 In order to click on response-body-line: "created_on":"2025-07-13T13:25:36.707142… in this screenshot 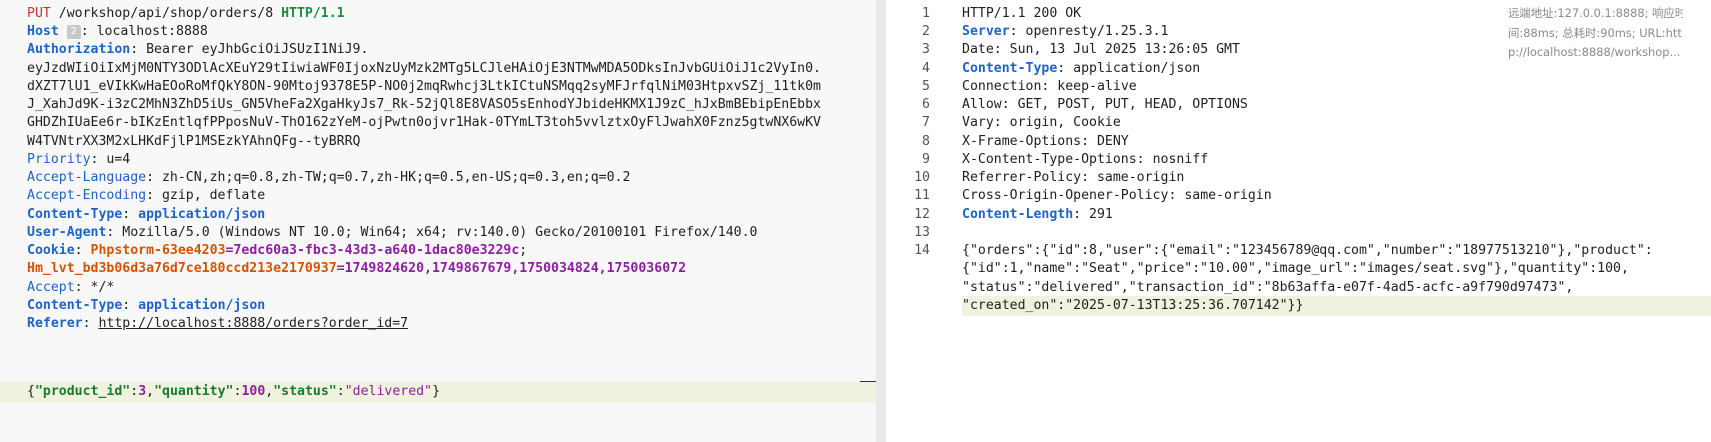, I will do `click(1336, 306)`.